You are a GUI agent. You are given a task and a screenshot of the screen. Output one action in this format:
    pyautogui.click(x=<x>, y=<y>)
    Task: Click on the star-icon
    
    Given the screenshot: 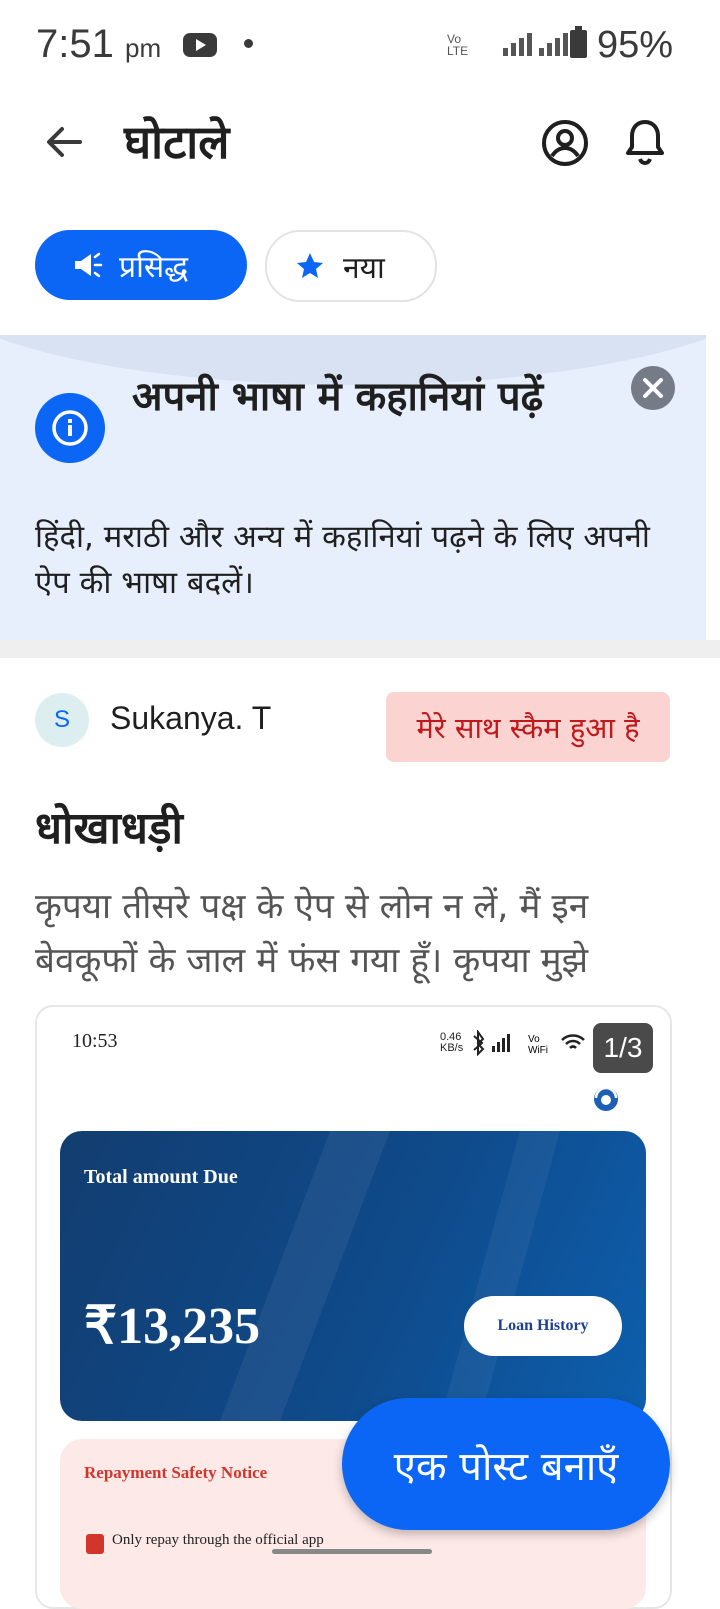 What is the action you would take?
    pyautogui.click(x=310, y=265)
    